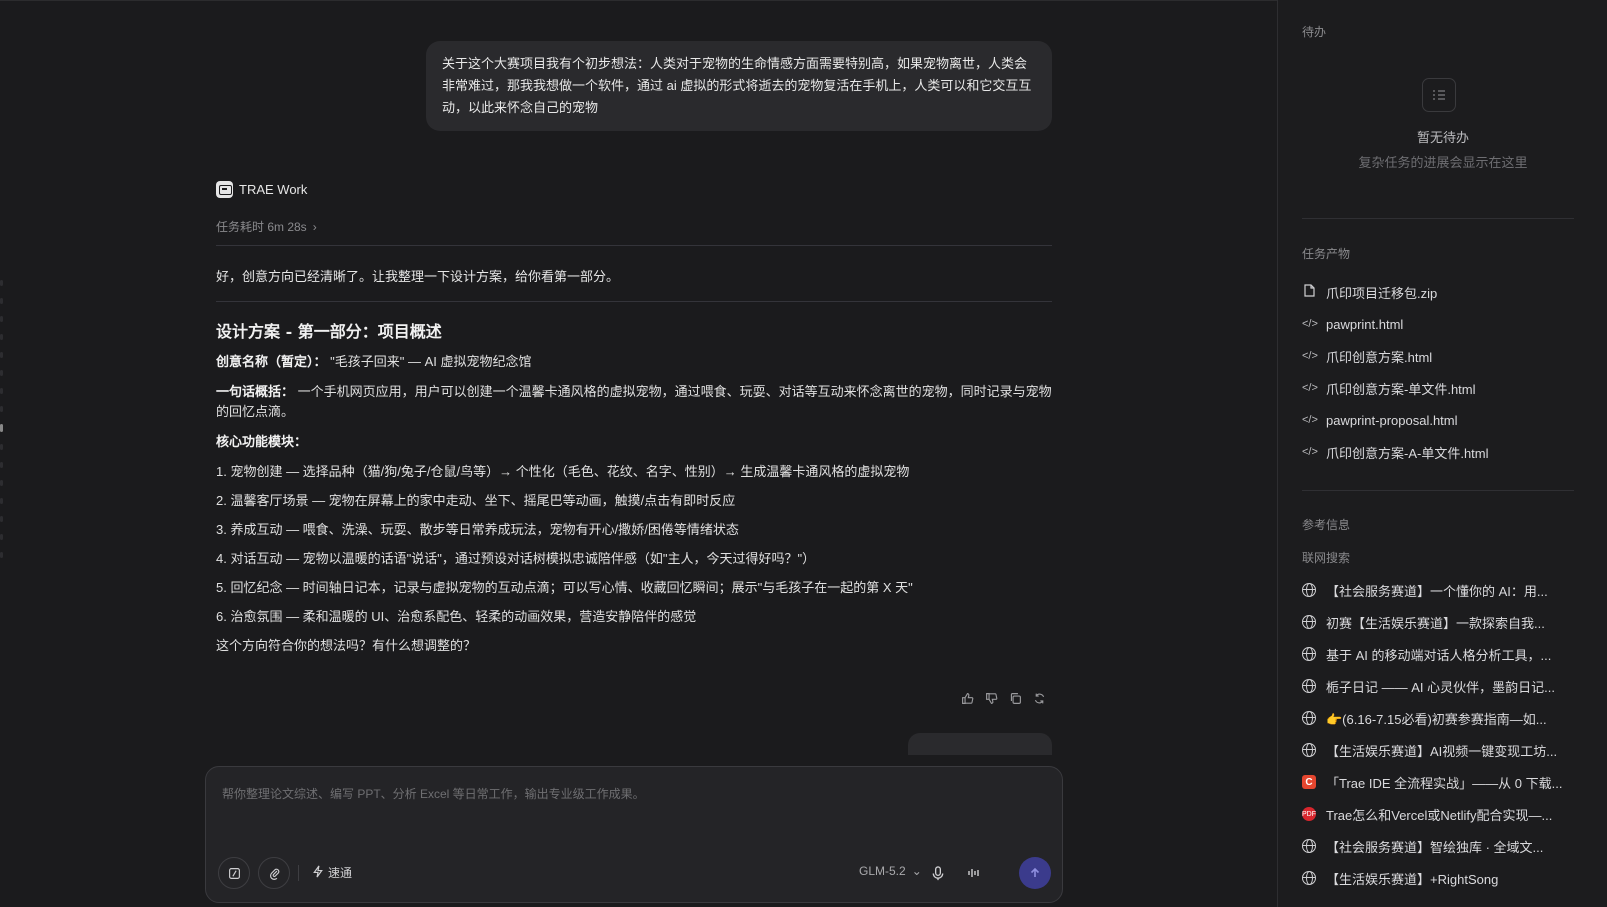 This screenshot has height=907, width=1607. I want to click on artifacts-title: 任务产物, so click(1326, 254).